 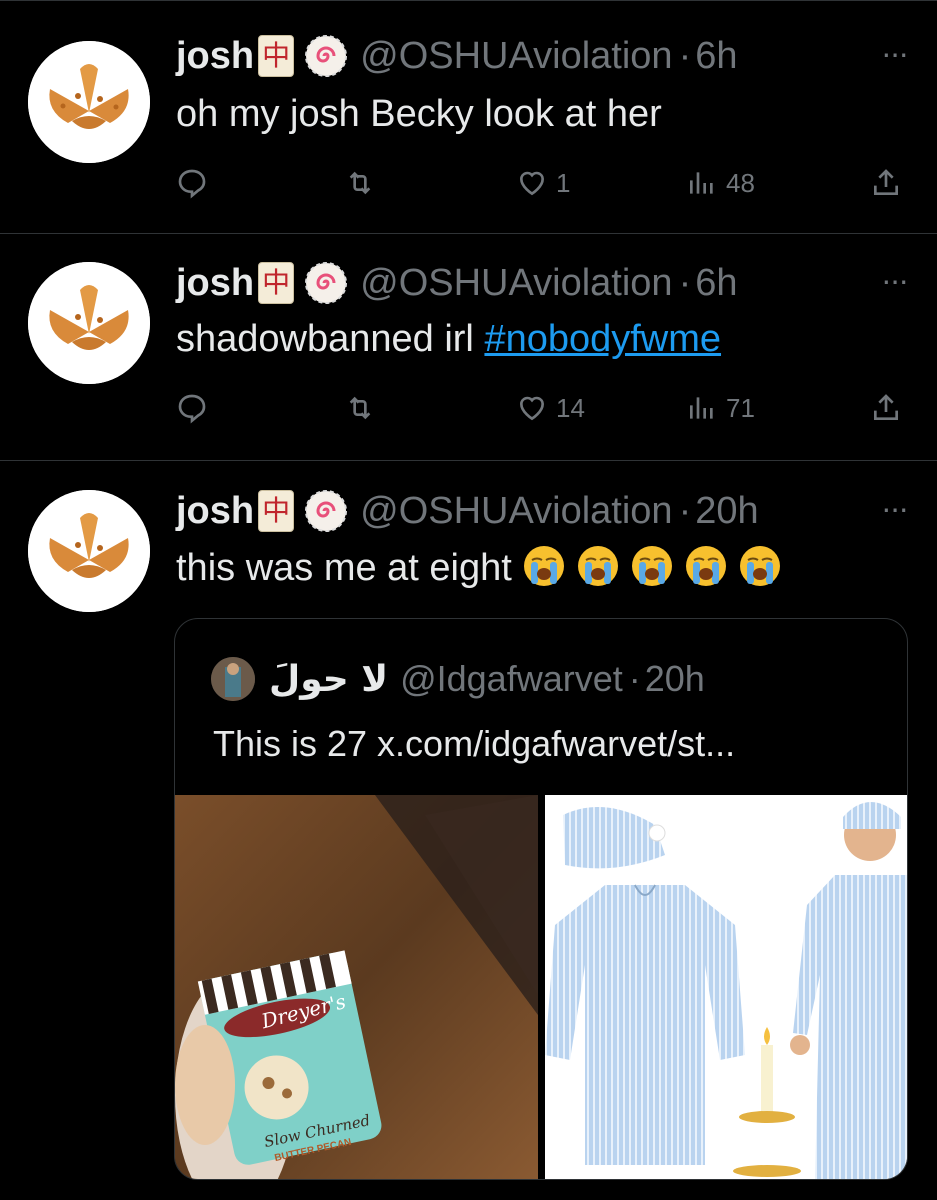 I want to click on like-button: 1, so click(x=543, y=183).